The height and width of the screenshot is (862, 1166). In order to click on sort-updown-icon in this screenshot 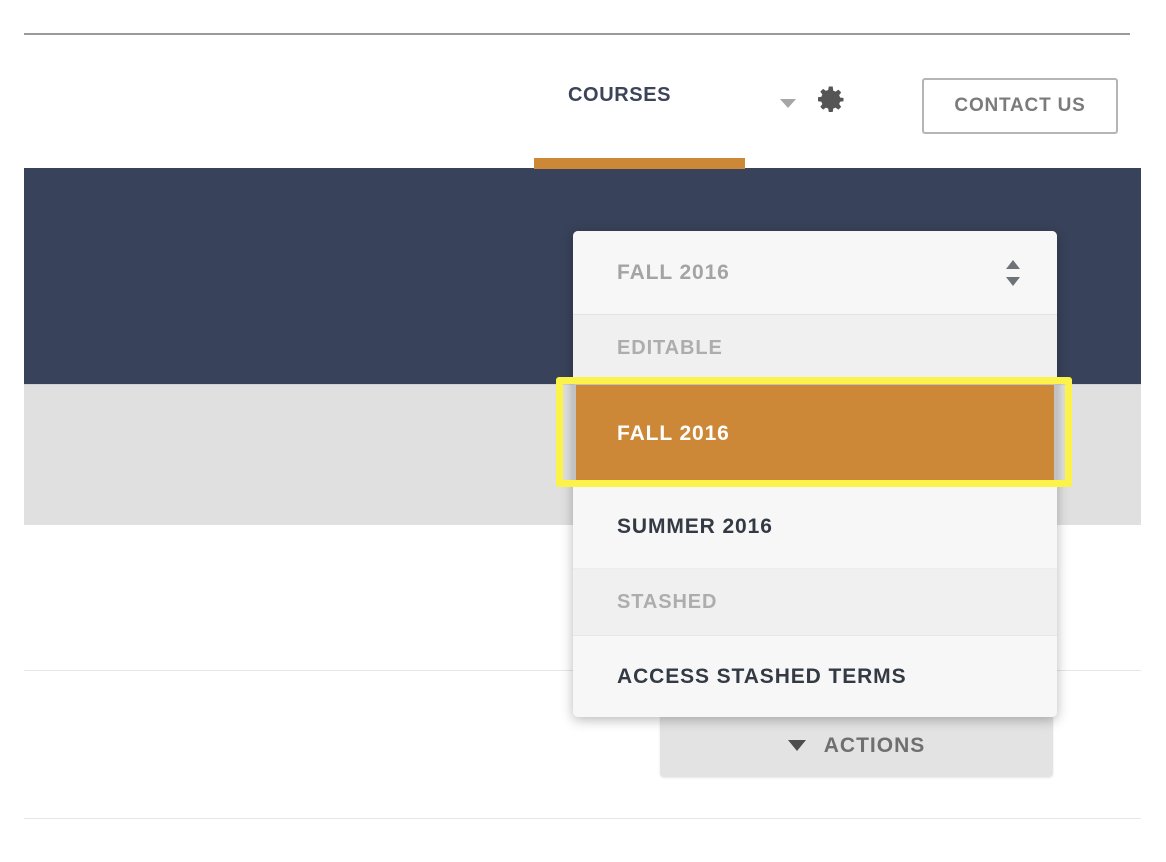, I will do `click(1013, 273)`.